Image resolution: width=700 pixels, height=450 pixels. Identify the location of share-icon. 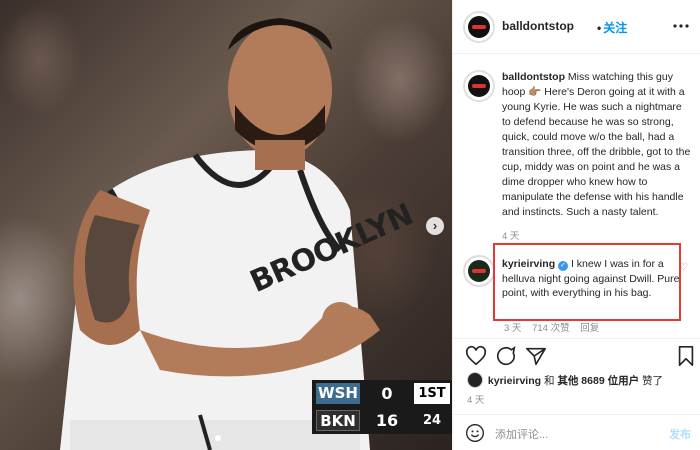
(536, 356).